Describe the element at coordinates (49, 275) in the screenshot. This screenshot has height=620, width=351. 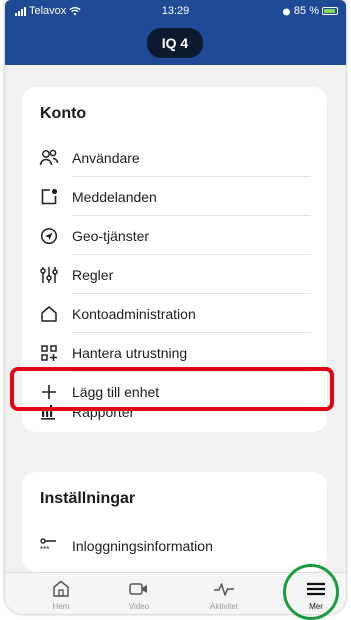
I see `sliders-icon` at that location.